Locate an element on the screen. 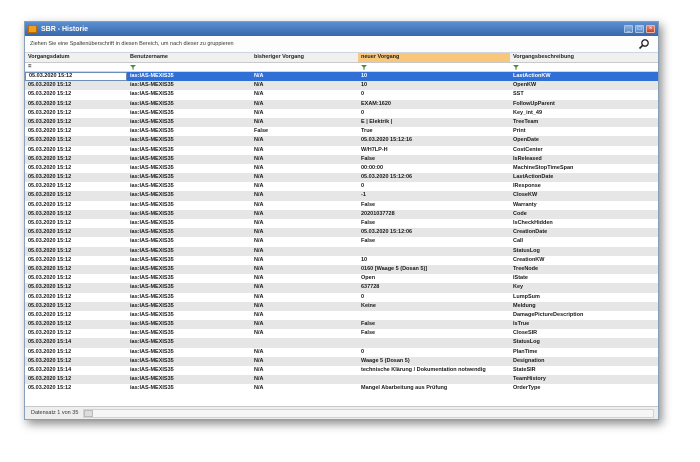 This screenshot has height=462, width=700. cell-vorgangsbeschreibung: StateSIR is located at coordinates (584, 370).